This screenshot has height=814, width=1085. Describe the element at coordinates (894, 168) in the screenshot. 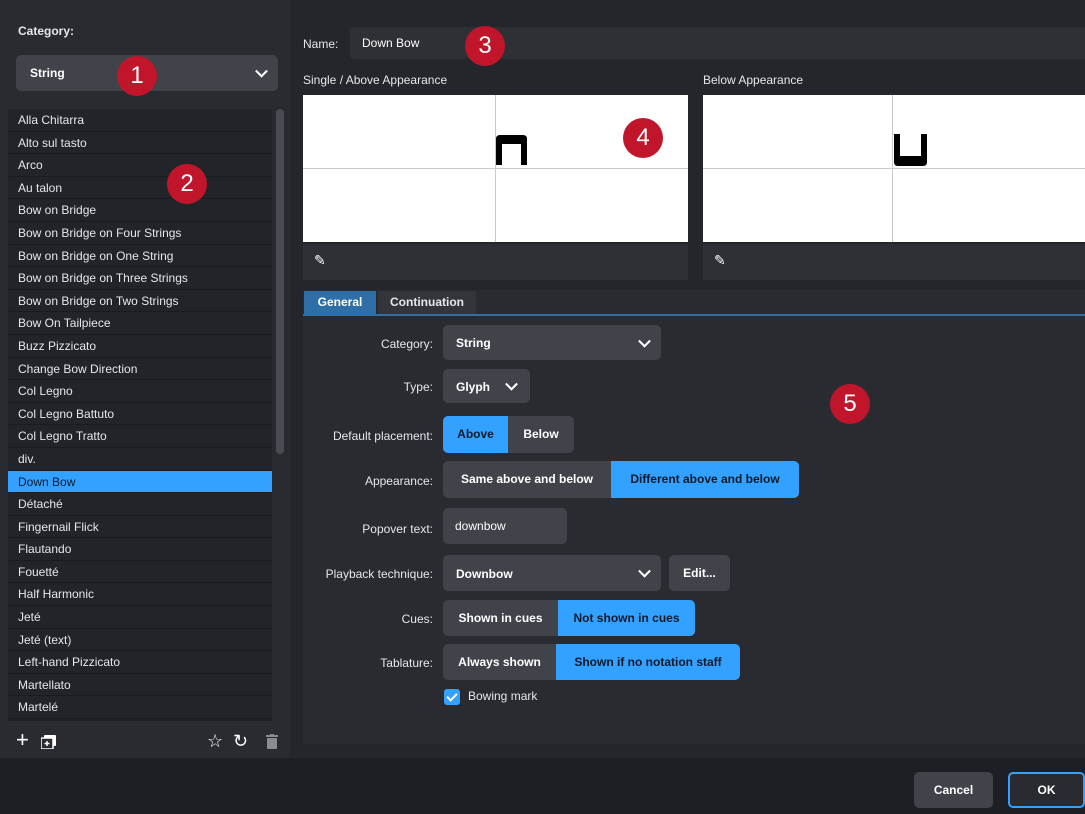

I see `below-appearance-preview` at that location.